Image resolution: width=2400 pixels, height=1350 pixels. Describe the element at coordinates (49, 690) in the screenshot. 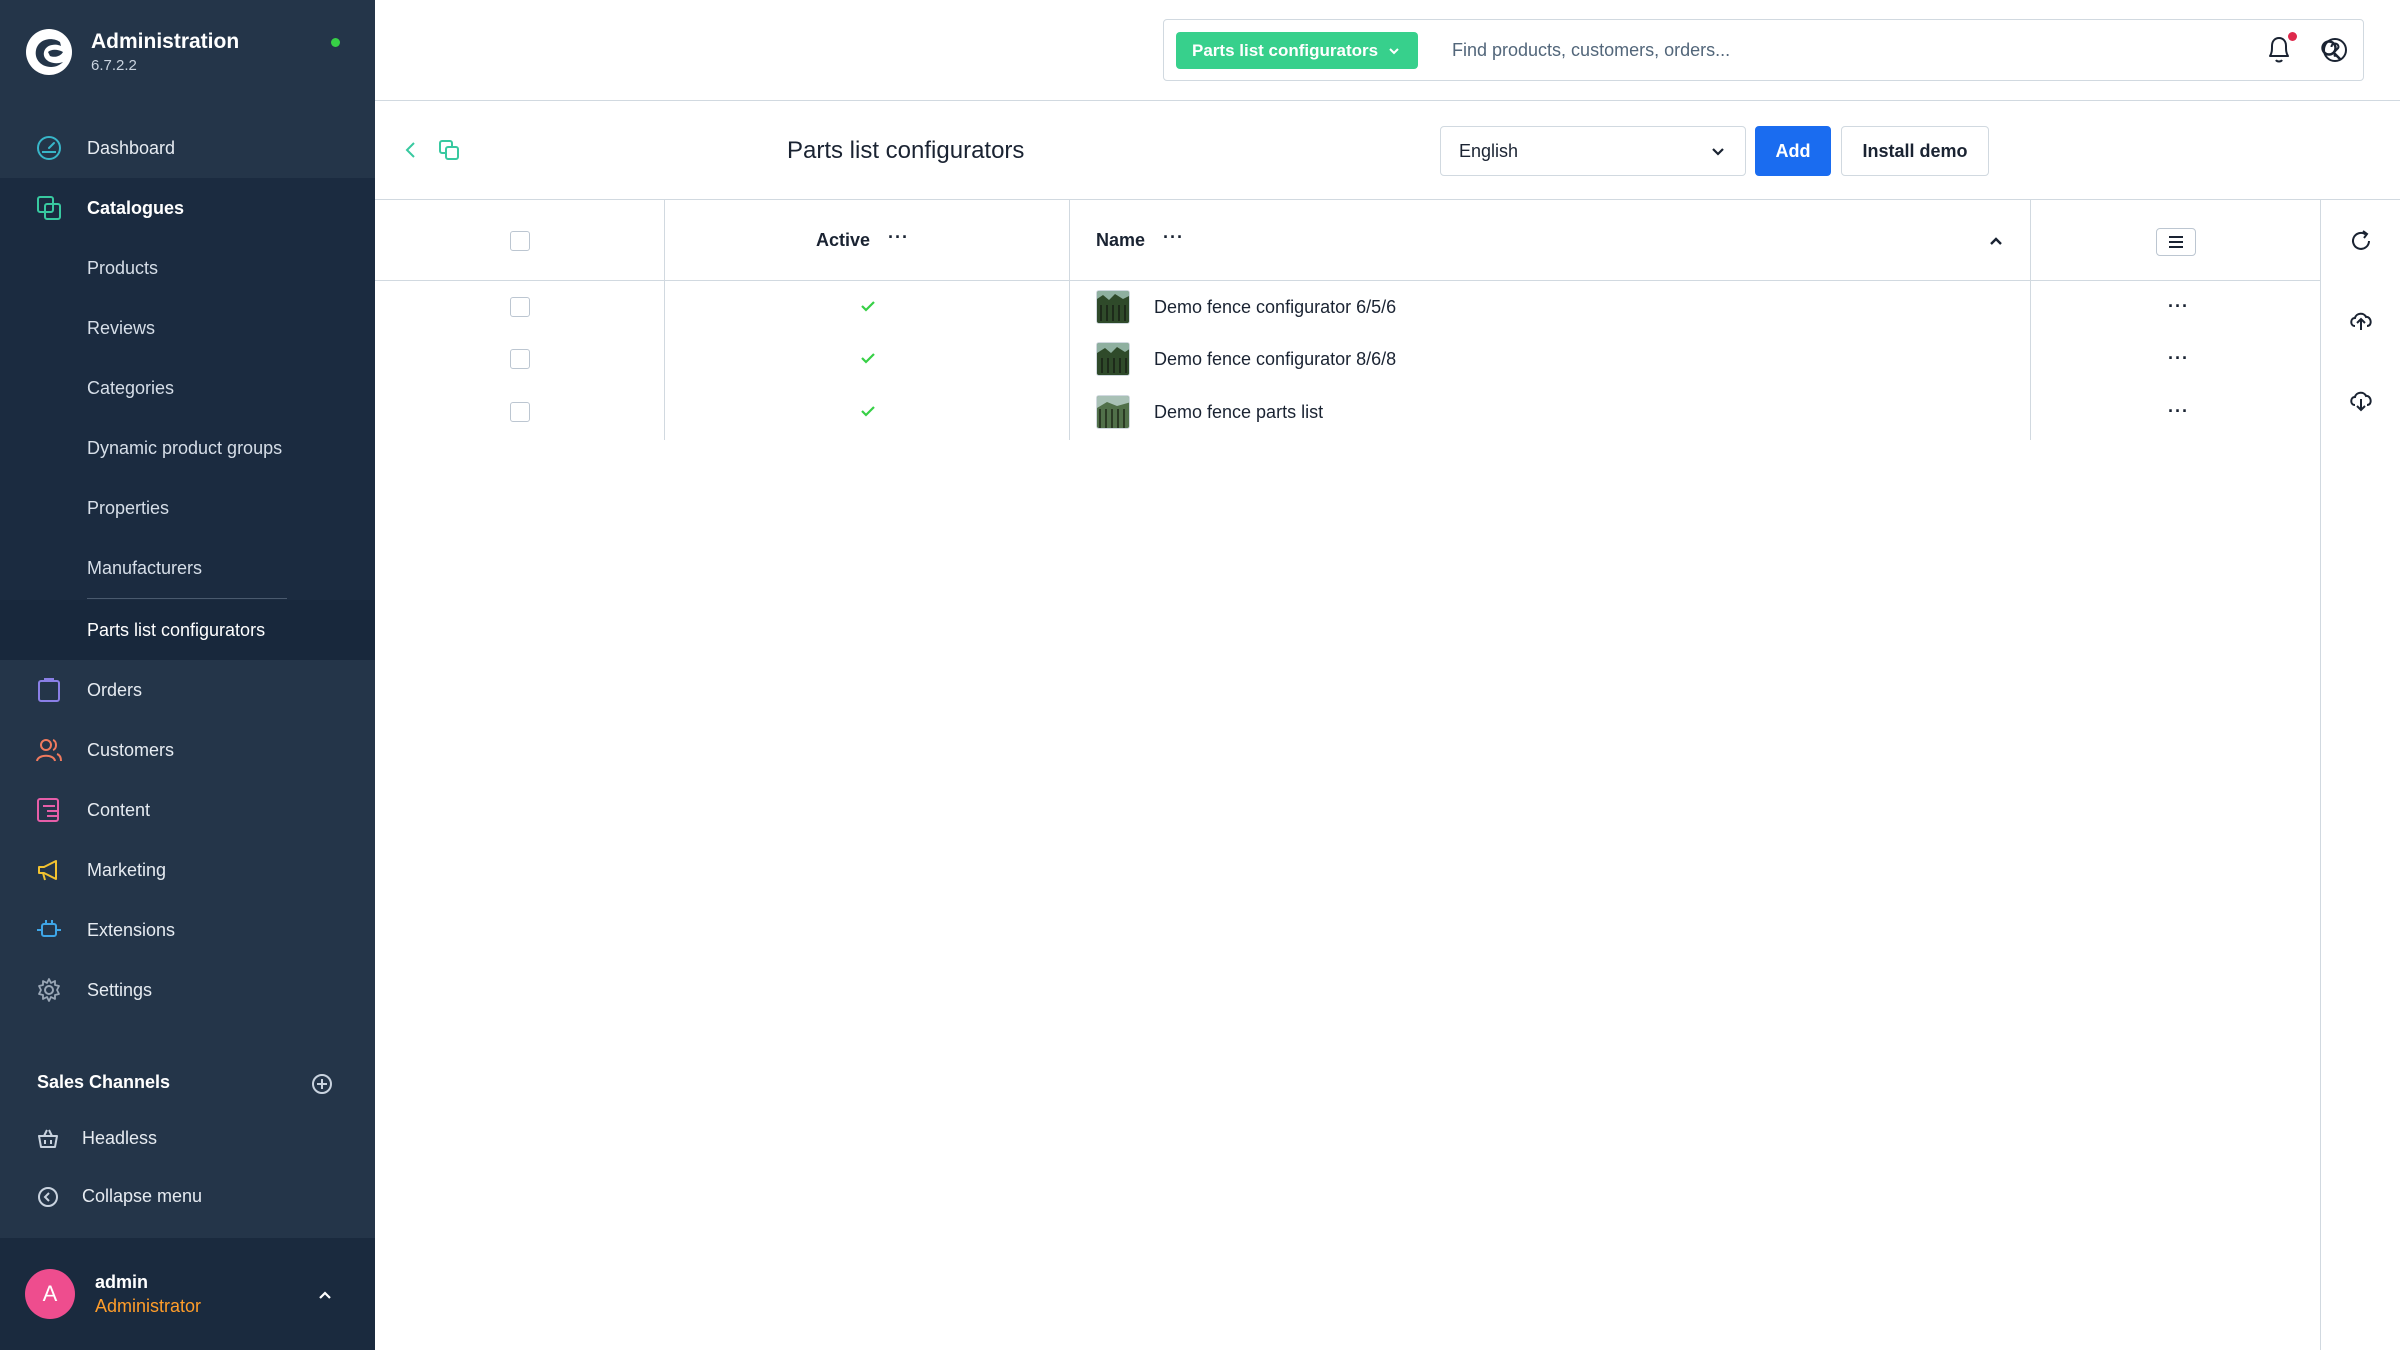

I see `orders-icon` at that location.